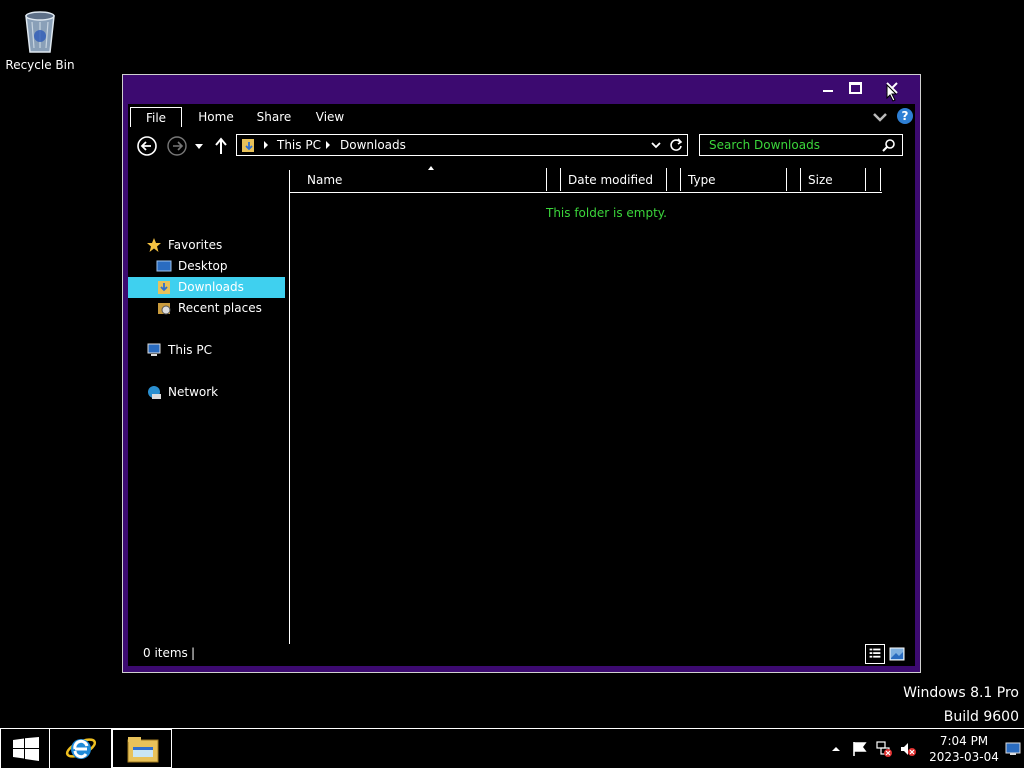 This screenshot has width=1024, height=768. What do you see at coordinates (156, 117) in the screenshot?
I see `tab-file: File` at bounding box center [156, 117].